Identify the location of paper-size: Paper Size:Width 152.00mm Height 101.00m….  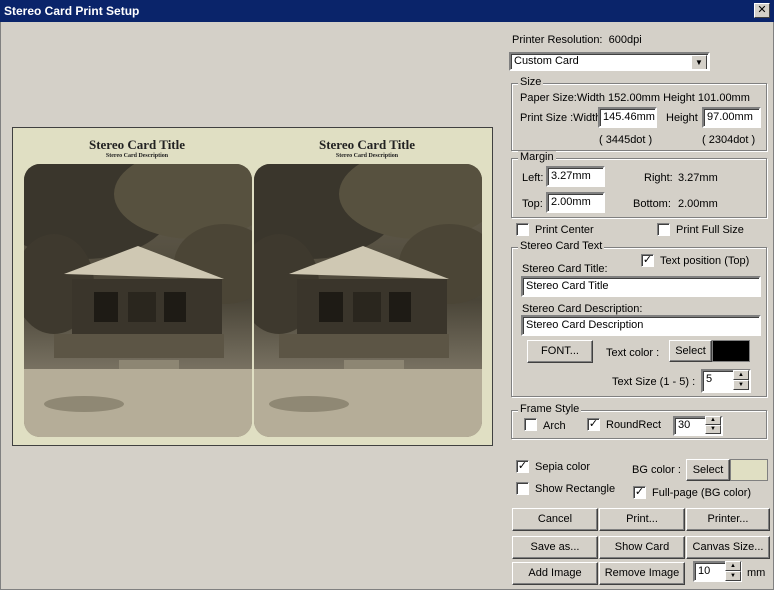
(635, 98).